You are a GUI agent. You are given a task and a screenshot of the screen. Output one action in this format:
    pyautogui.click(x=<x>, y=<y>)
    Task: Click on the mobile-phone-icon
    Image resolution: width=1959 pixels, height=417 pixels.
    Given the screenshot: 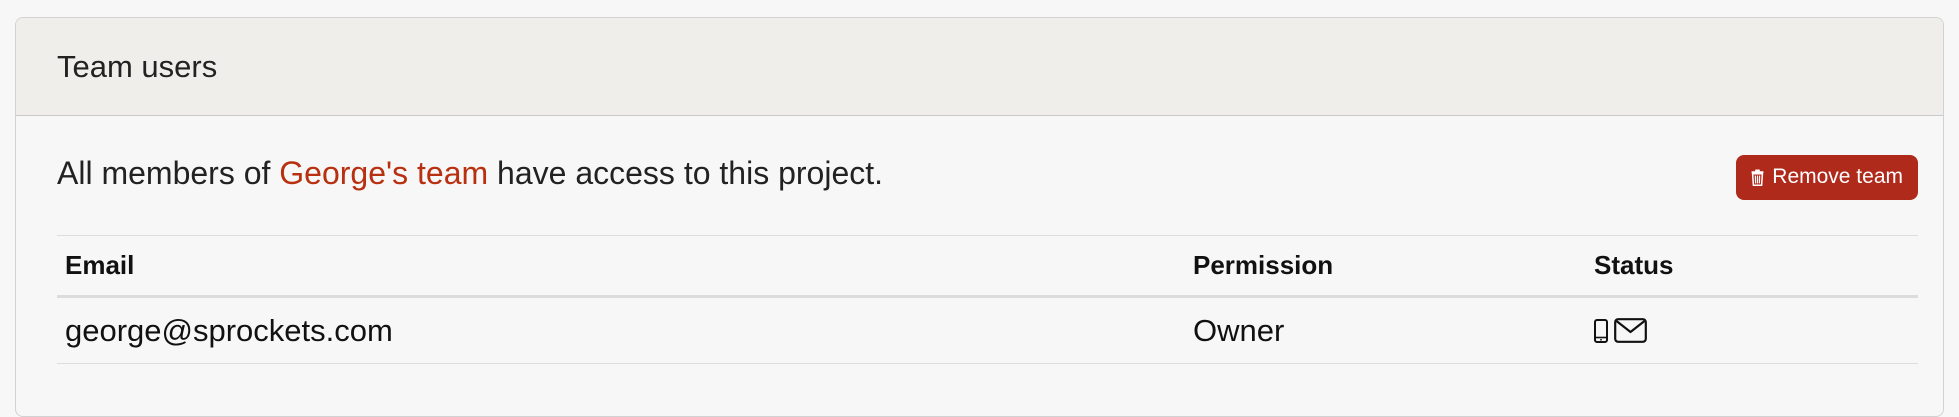 What is the action you would take?
    pyautogui.click(x=1601, y=331)
    